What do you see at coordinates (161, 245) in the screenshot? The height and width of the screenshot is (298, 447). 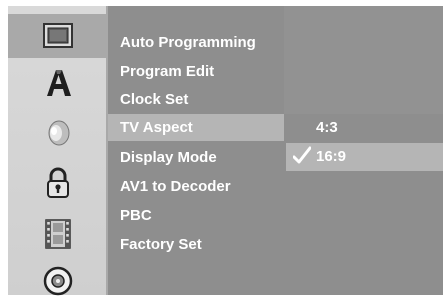 I see `menu-item-factory-set: Factory Set` at bounding box center [161, 245].